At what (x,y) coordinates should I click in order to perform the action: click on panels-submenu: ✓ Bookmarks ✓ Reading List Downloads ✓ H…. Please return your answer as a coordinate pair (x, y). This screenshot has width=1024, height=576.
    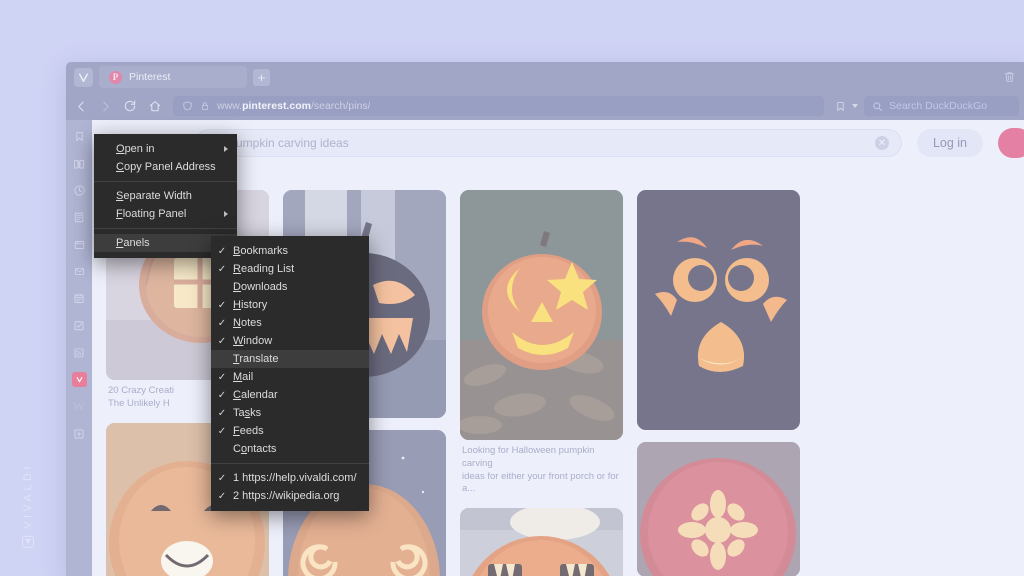
    Looking at the image, I should click on (290, 373).